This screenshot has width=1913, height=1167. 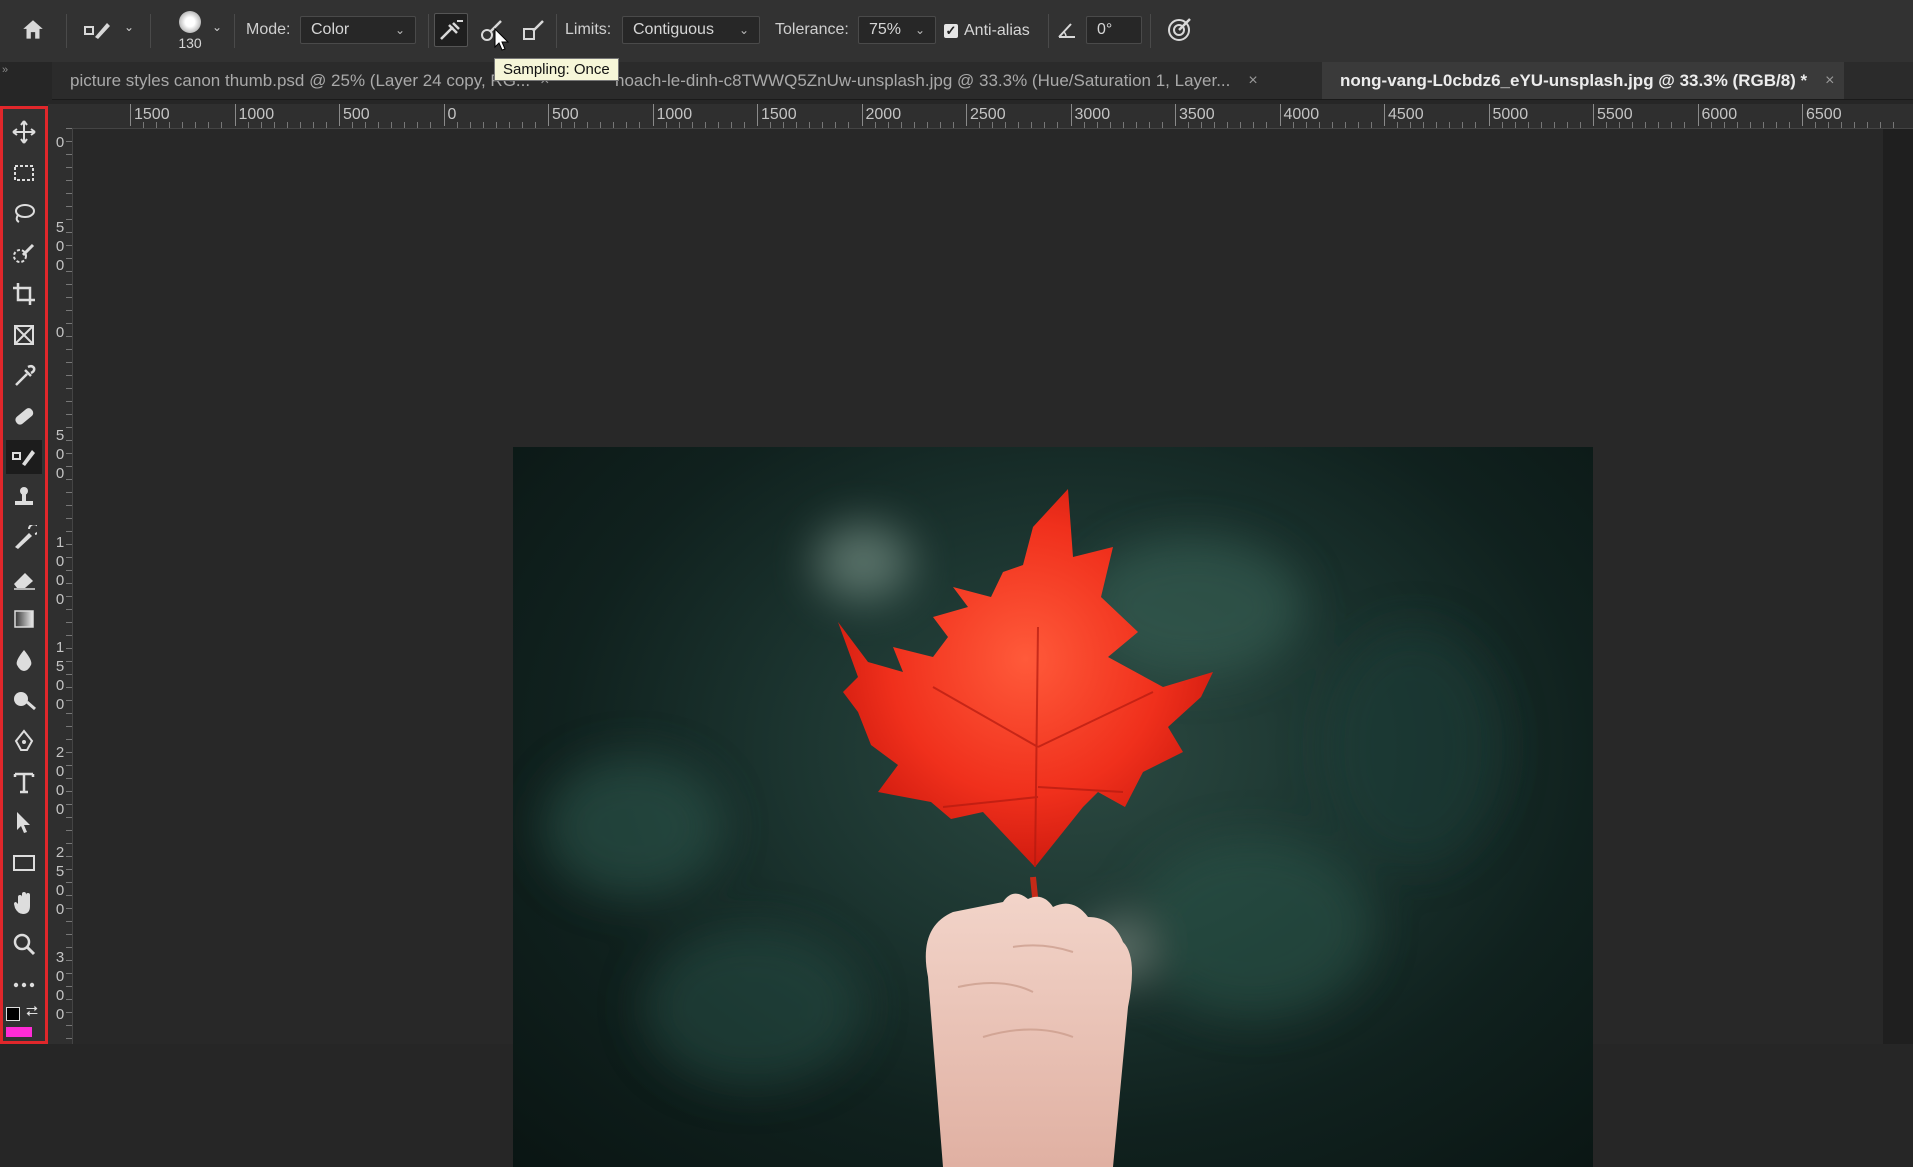 I want to click on ruler-tick-label: 5500, so click(x=1613, y=115).